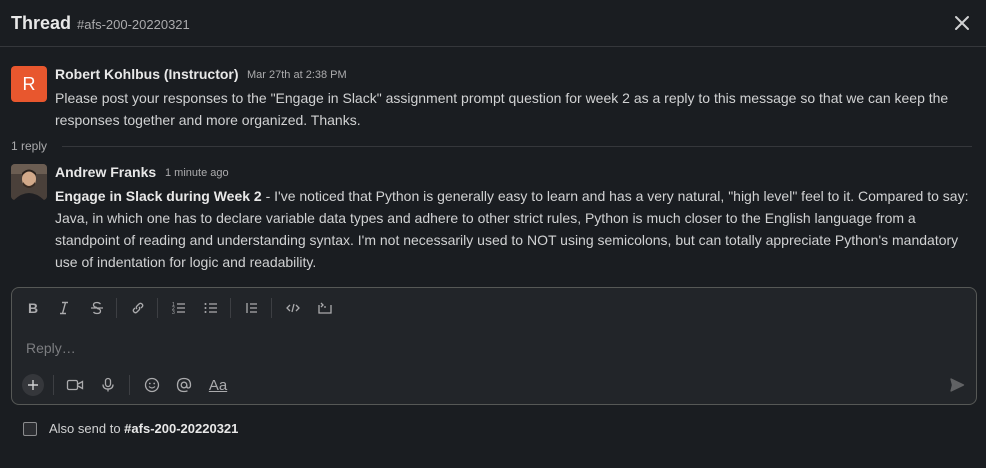 The height and width of the screenshot is (468, 986). What do you see at coordinates (158, 196) in the screenshot?
I see `message-body-bold: Engage in Slack during Week 2` at bounding box center [158, 196].